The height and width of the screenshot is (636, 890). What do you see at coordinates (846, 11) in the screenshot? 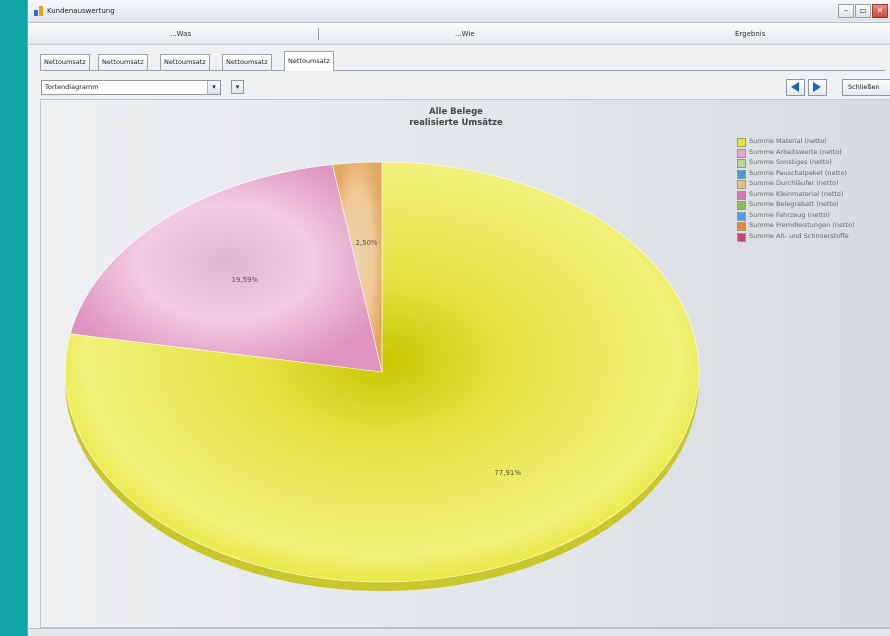
I see `minimize-button: –` at bounding box center [846, 11].